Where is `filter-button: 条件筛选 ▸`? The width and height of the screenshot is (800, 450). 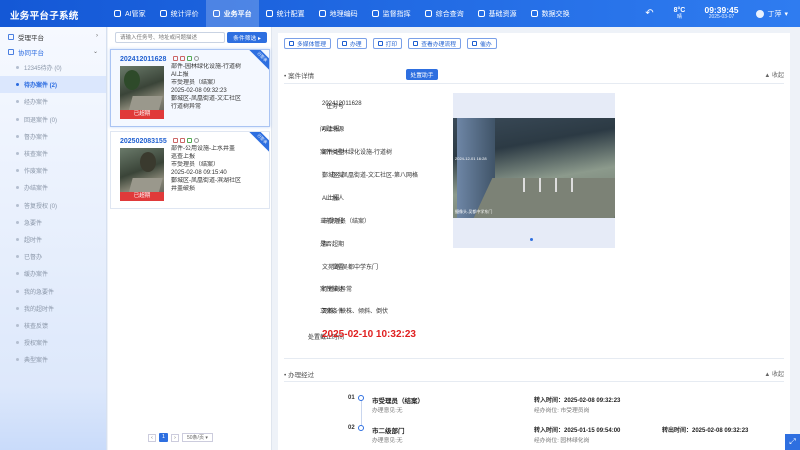 filter-button: 条件筛选 ▸ is located at coordinates (247, 37).